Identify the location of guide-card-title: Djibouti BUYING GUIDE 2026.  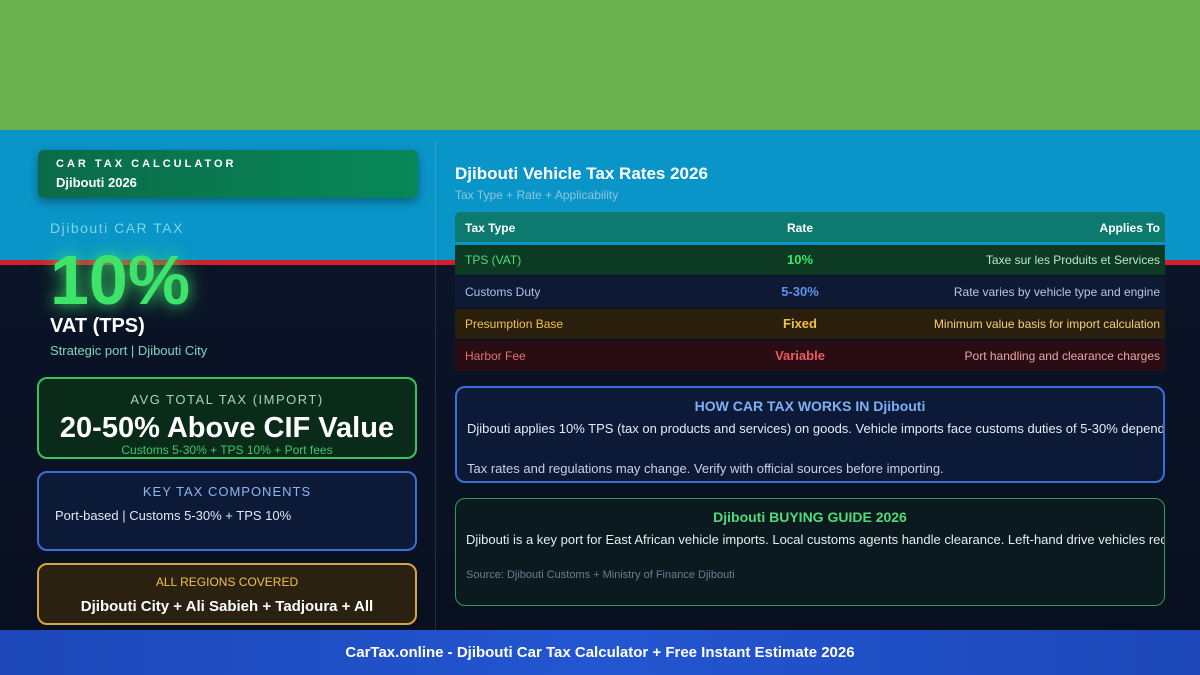
(810, 517).